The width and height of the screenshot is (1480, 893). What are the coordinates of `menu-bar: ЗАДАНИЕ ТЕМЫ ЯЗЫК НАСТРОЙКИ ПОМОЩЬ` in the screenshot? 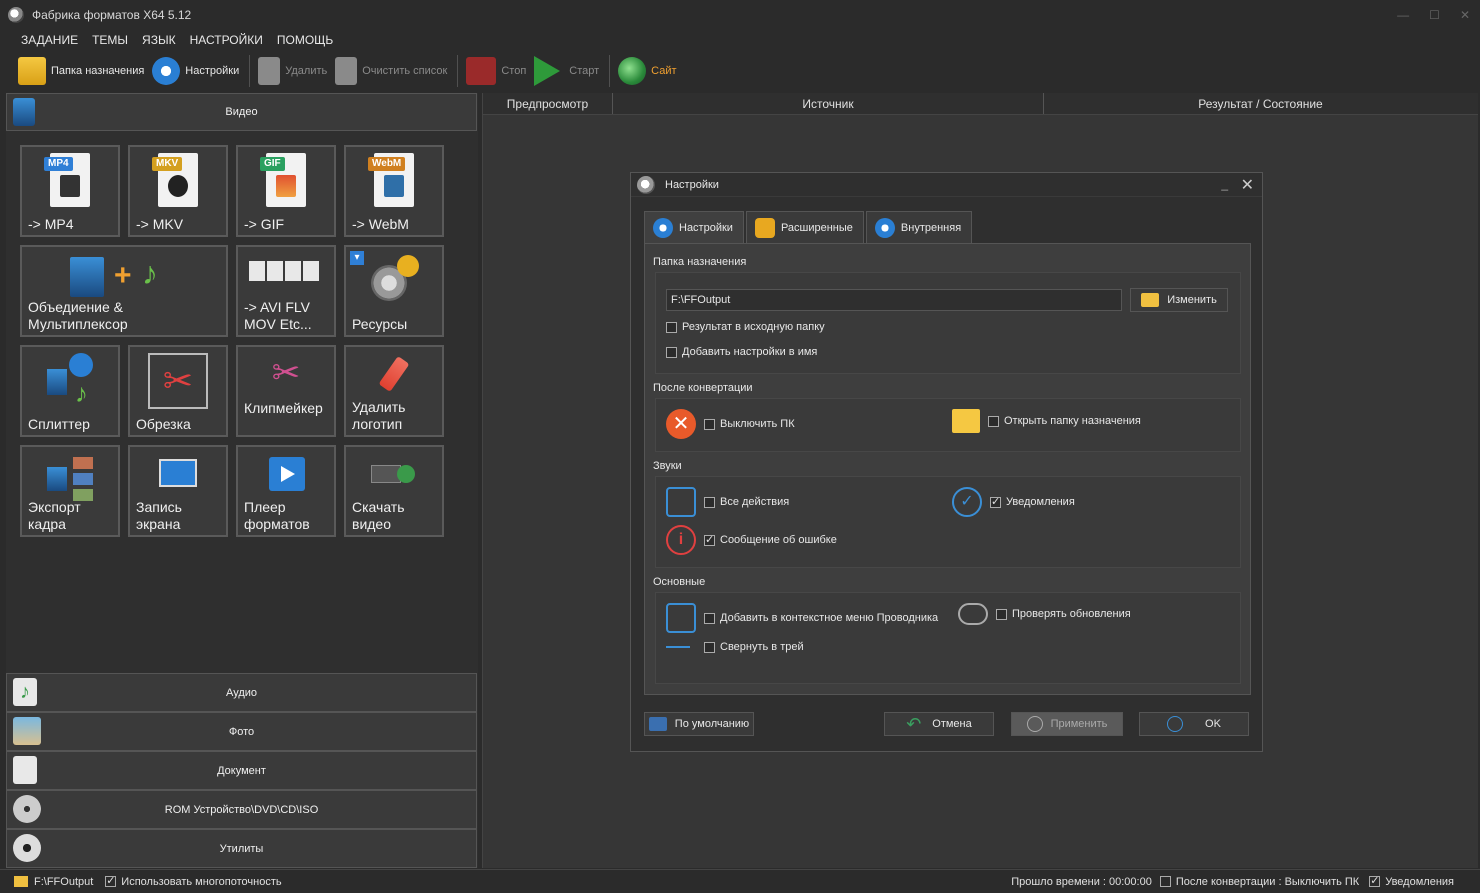 It's located at (170, 40).